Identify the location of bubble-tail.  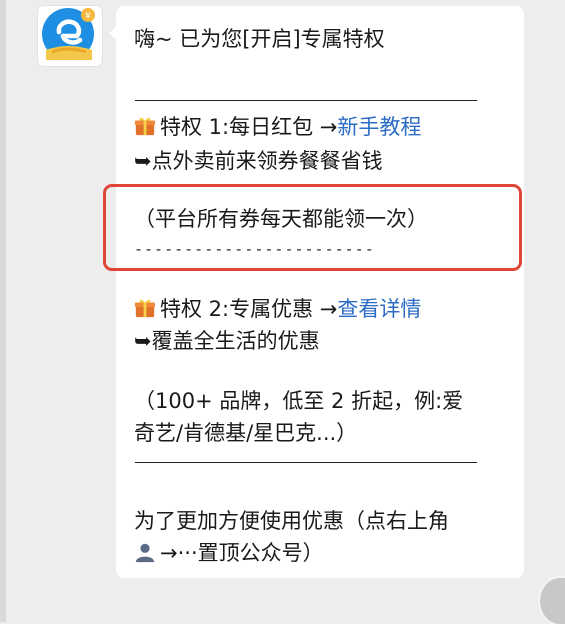
(113, 33).